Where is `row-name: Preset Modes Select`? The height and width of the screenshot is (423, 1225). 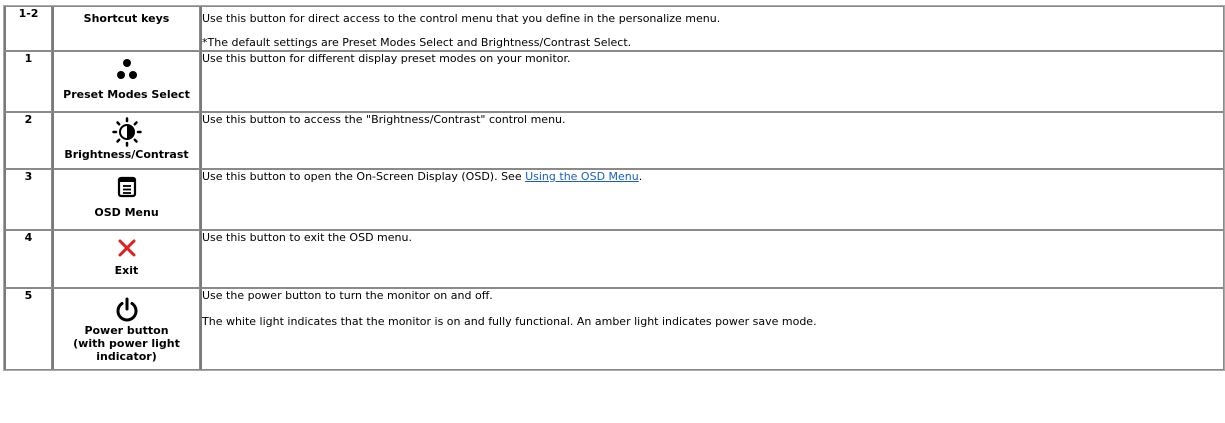 row-name: Preset Modes Select is located at coordinates (126, 81).